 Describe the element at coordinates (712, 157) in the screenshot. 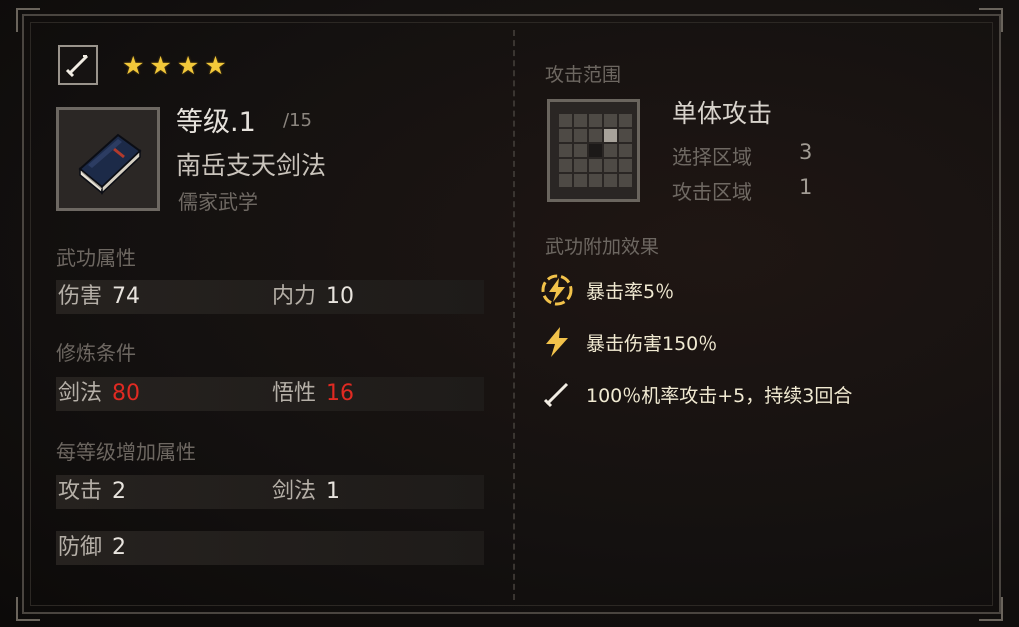

I see `select-area-label: 选择区域` at that location.